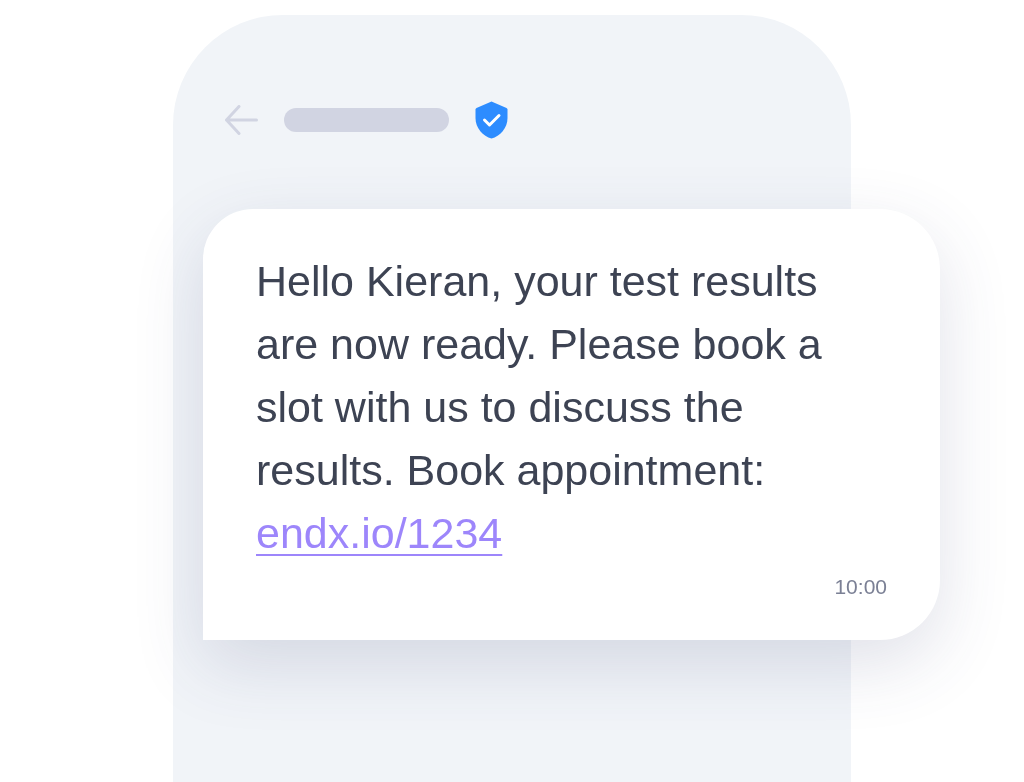  I want to click on appointment-link: endx.io/1234, so click(379, 533).